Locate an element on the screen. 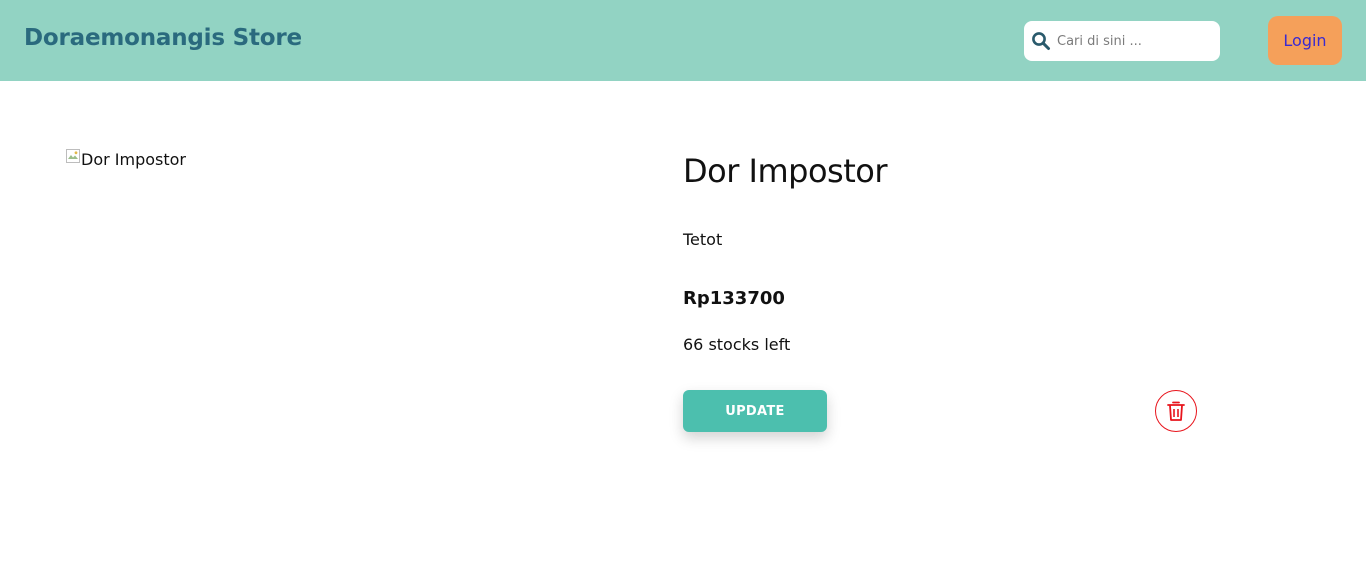  product-title: Dor Impostor is located at coordinates (785, 171).